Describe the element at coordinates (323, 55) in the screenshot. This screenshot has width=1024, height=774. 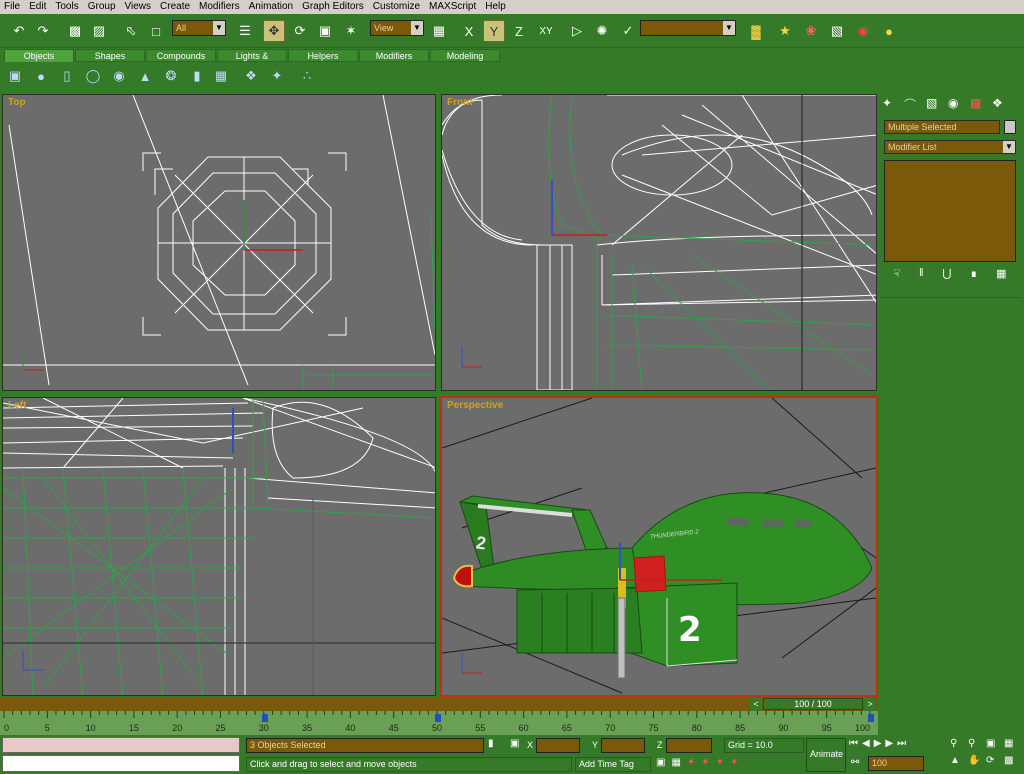
I see `tab-helpers: Helpers` at that location.